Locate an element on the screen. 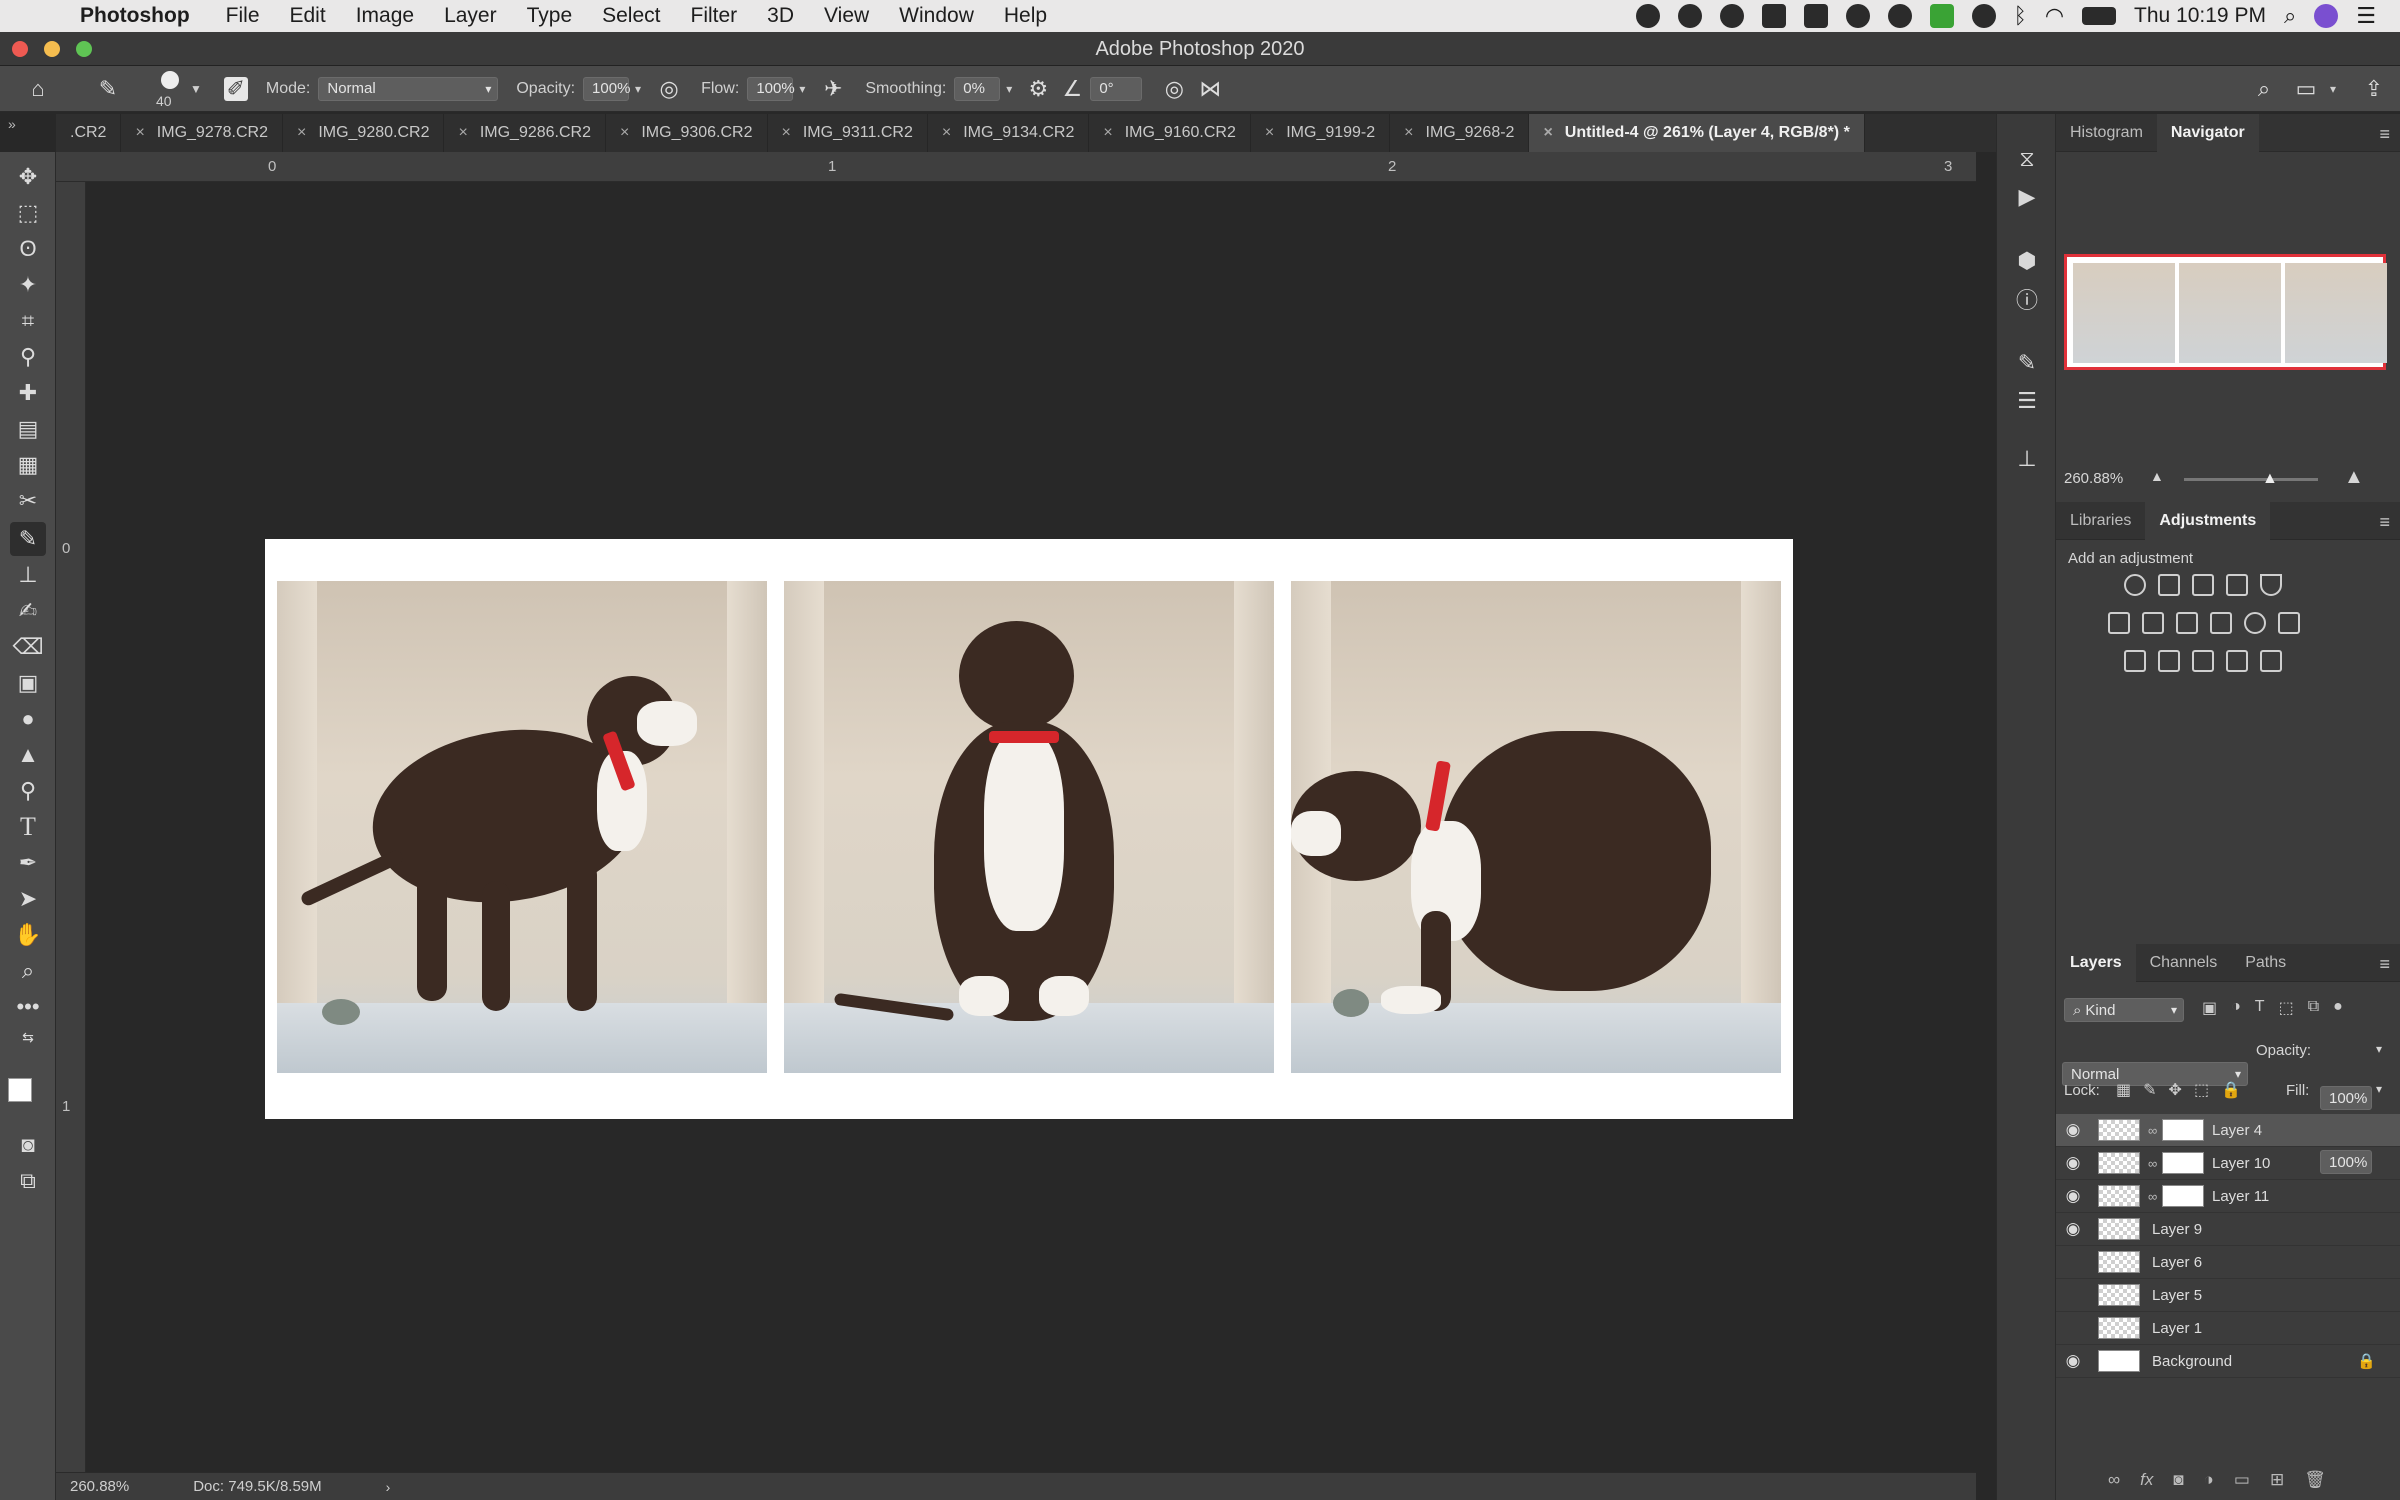  navigator-zoom-value: 260.88% is located at coordinates (2093, 478).